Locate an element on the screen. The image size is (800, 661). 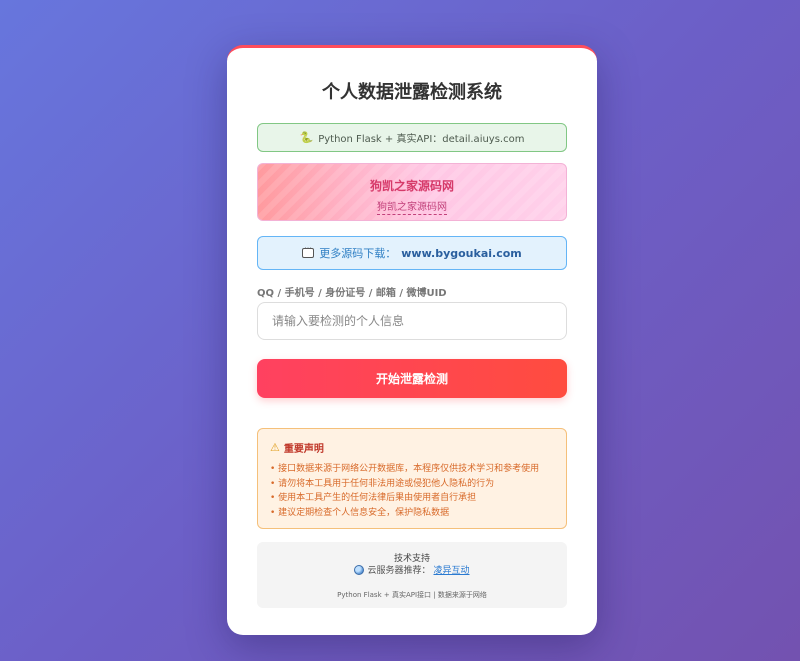
more-source-site: www.bygoukai.com is located at coordinates (461, 253).